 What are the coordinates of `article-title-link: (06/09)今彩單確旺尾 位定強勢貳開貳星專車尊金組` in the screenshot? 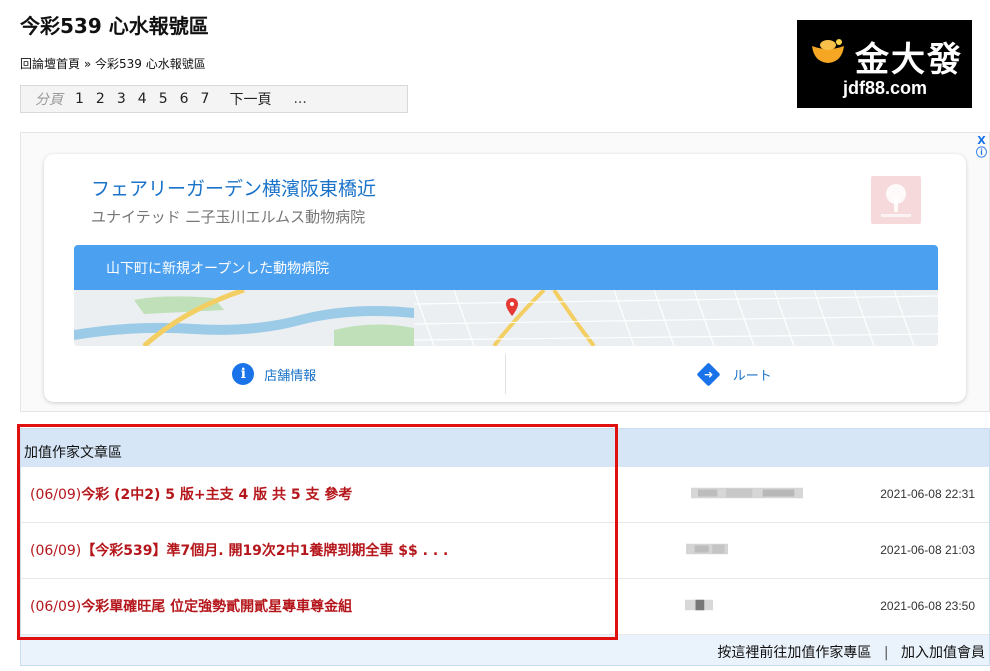 It's located at (191, 606).